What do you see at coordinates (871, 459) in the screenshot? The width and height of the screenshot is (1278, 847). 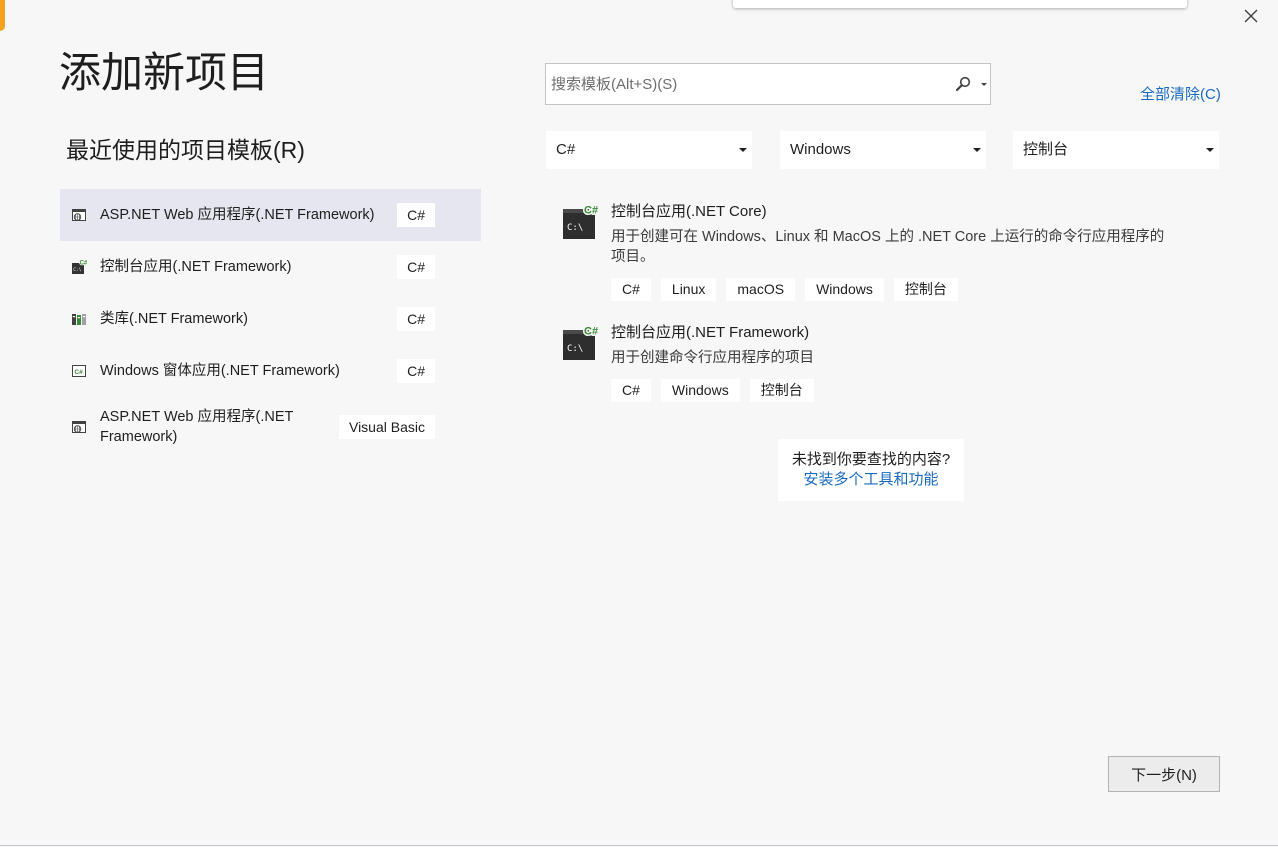 I see `not-found-question: 未找到你要查找的内容?` at bounding box center [871, 459].